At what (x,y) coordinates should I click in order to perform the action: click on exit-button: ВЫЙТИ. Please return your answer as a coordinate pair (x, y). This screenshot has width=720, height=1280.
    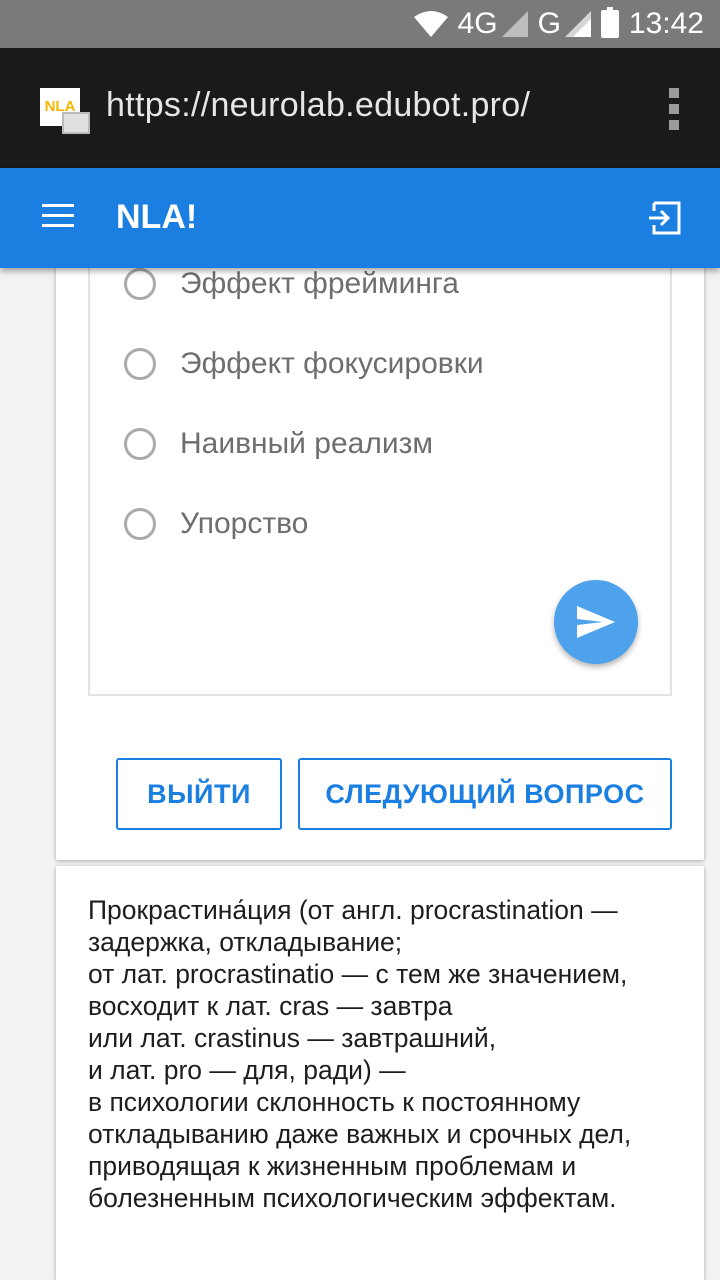
    Looking at the image, I should click on (199, 794).